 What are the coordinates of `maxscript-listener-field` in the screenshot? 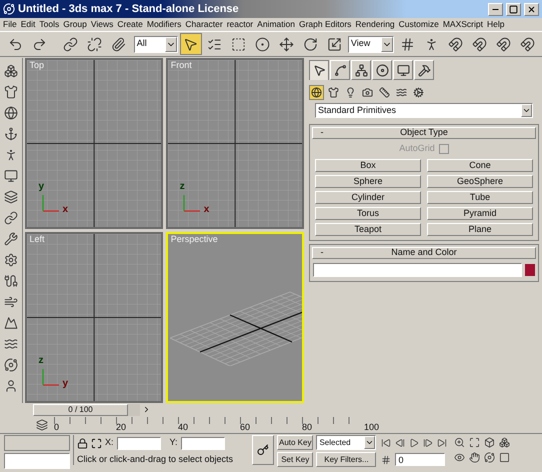 It's located at (37, 443).